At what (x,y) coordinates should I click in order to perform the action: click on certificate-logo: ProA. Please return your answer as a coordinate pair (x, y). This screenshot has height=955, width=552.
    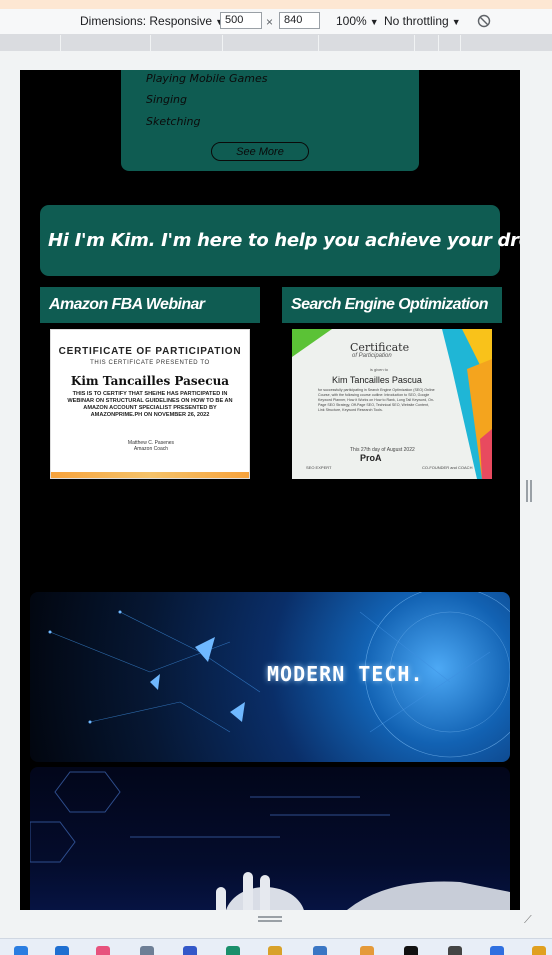
    Looking at the image, I should click on (371, 458).